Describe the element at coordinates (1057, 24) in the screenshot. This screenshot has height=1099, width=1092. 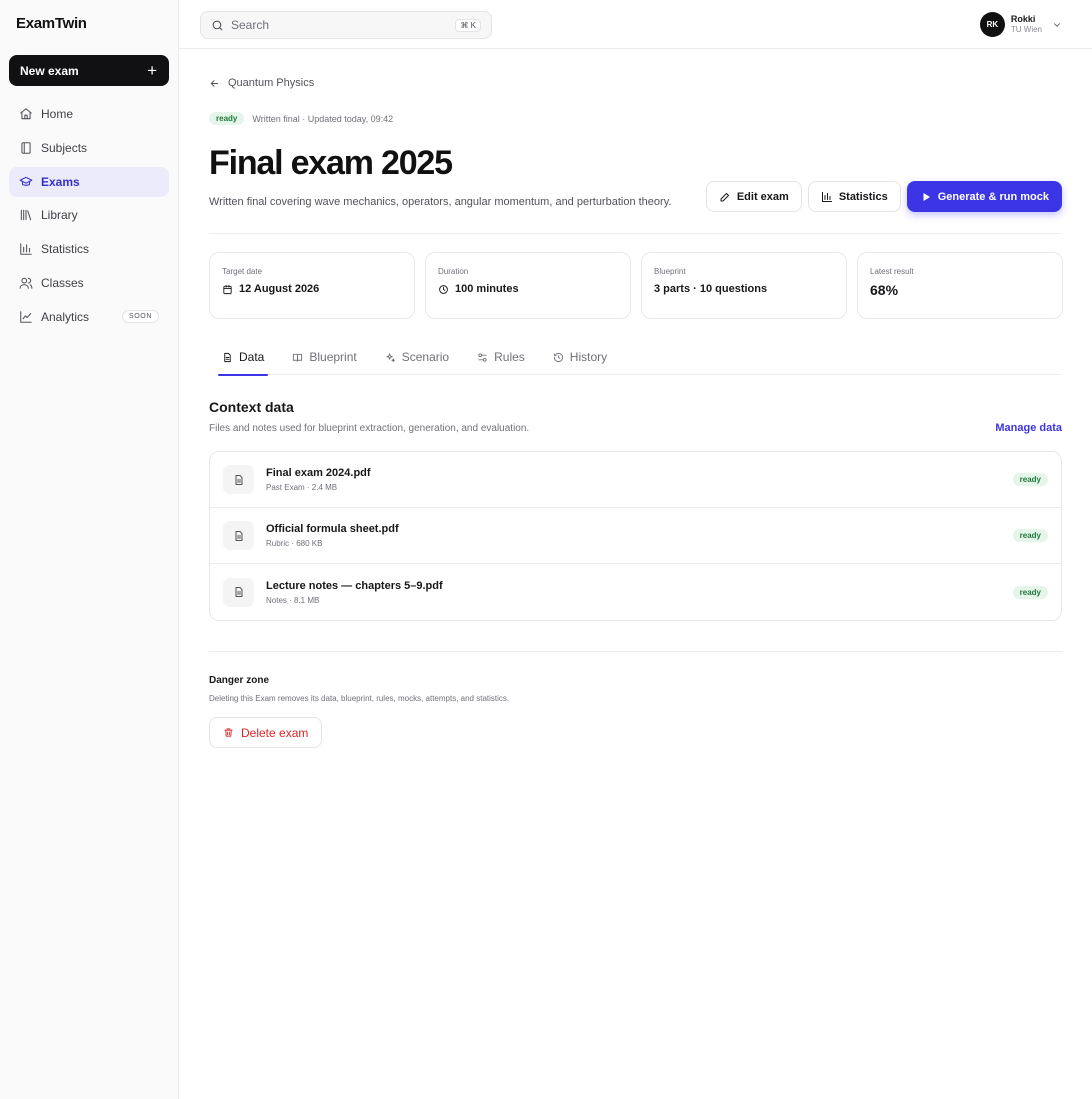
I see `chevron-down-icon` at that location.